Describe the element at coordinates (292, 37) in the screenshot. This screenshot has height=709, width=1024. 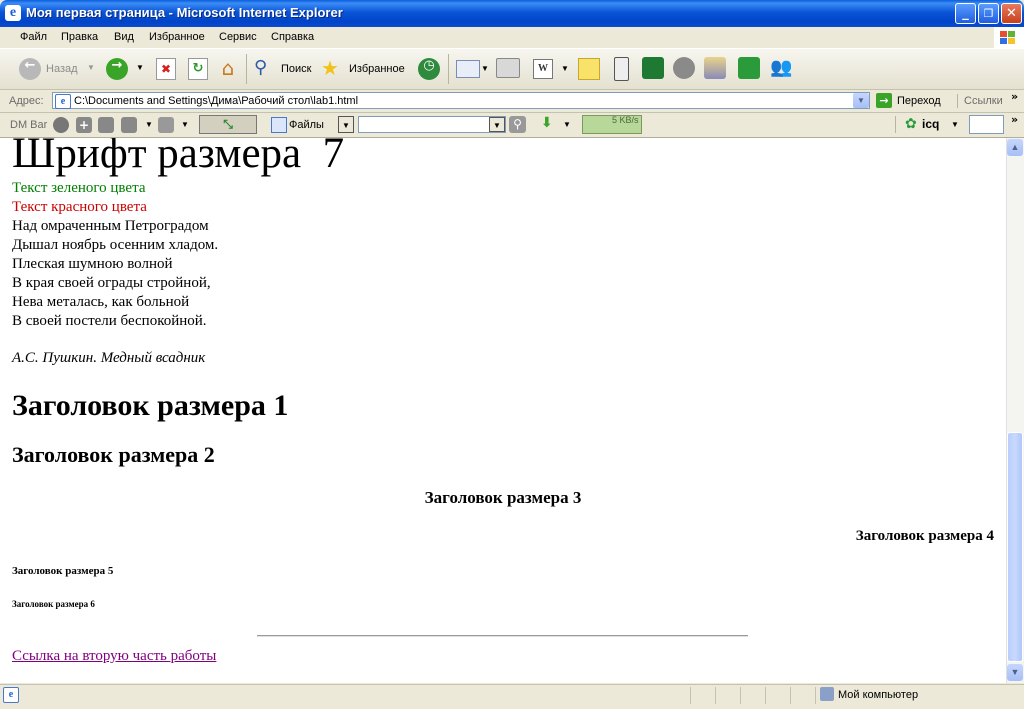
I see `menu-help: Справка` at that location.